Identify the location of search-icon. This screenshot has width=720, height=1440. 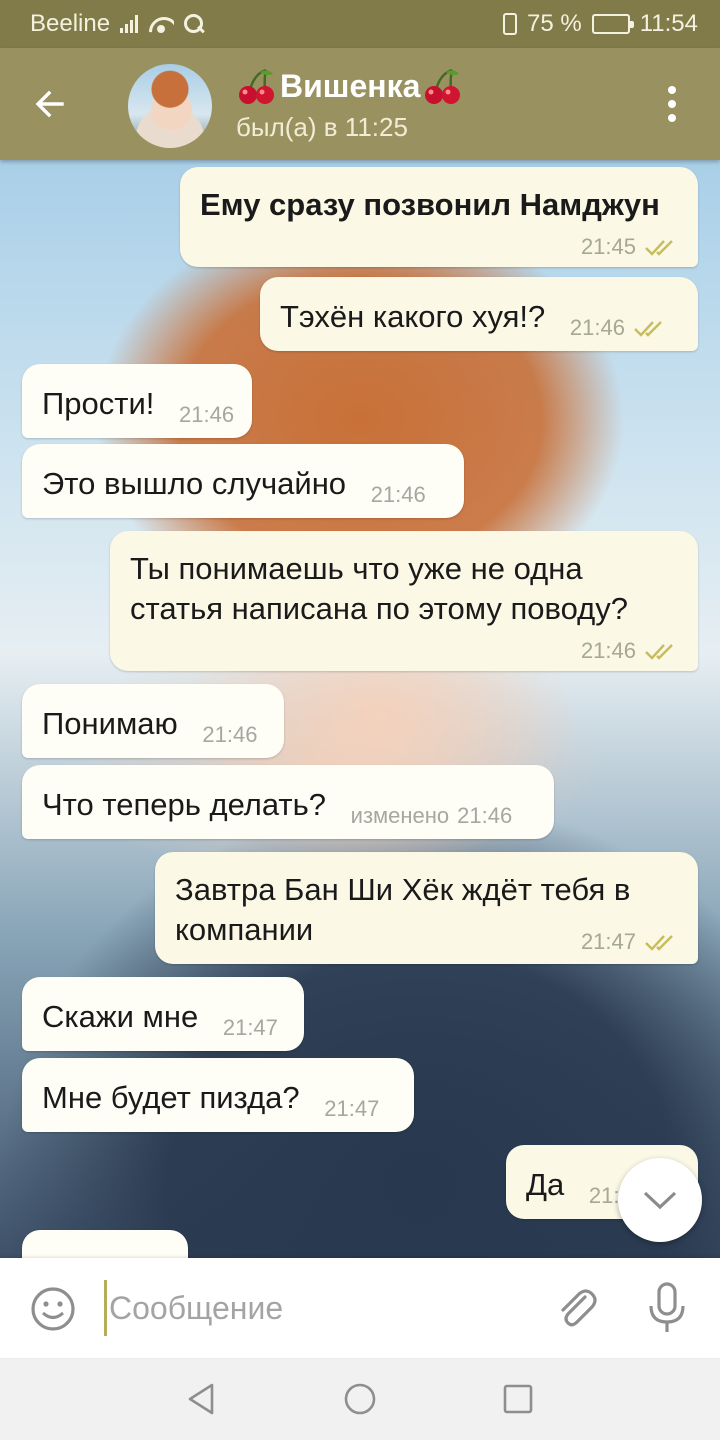
(194, 24).